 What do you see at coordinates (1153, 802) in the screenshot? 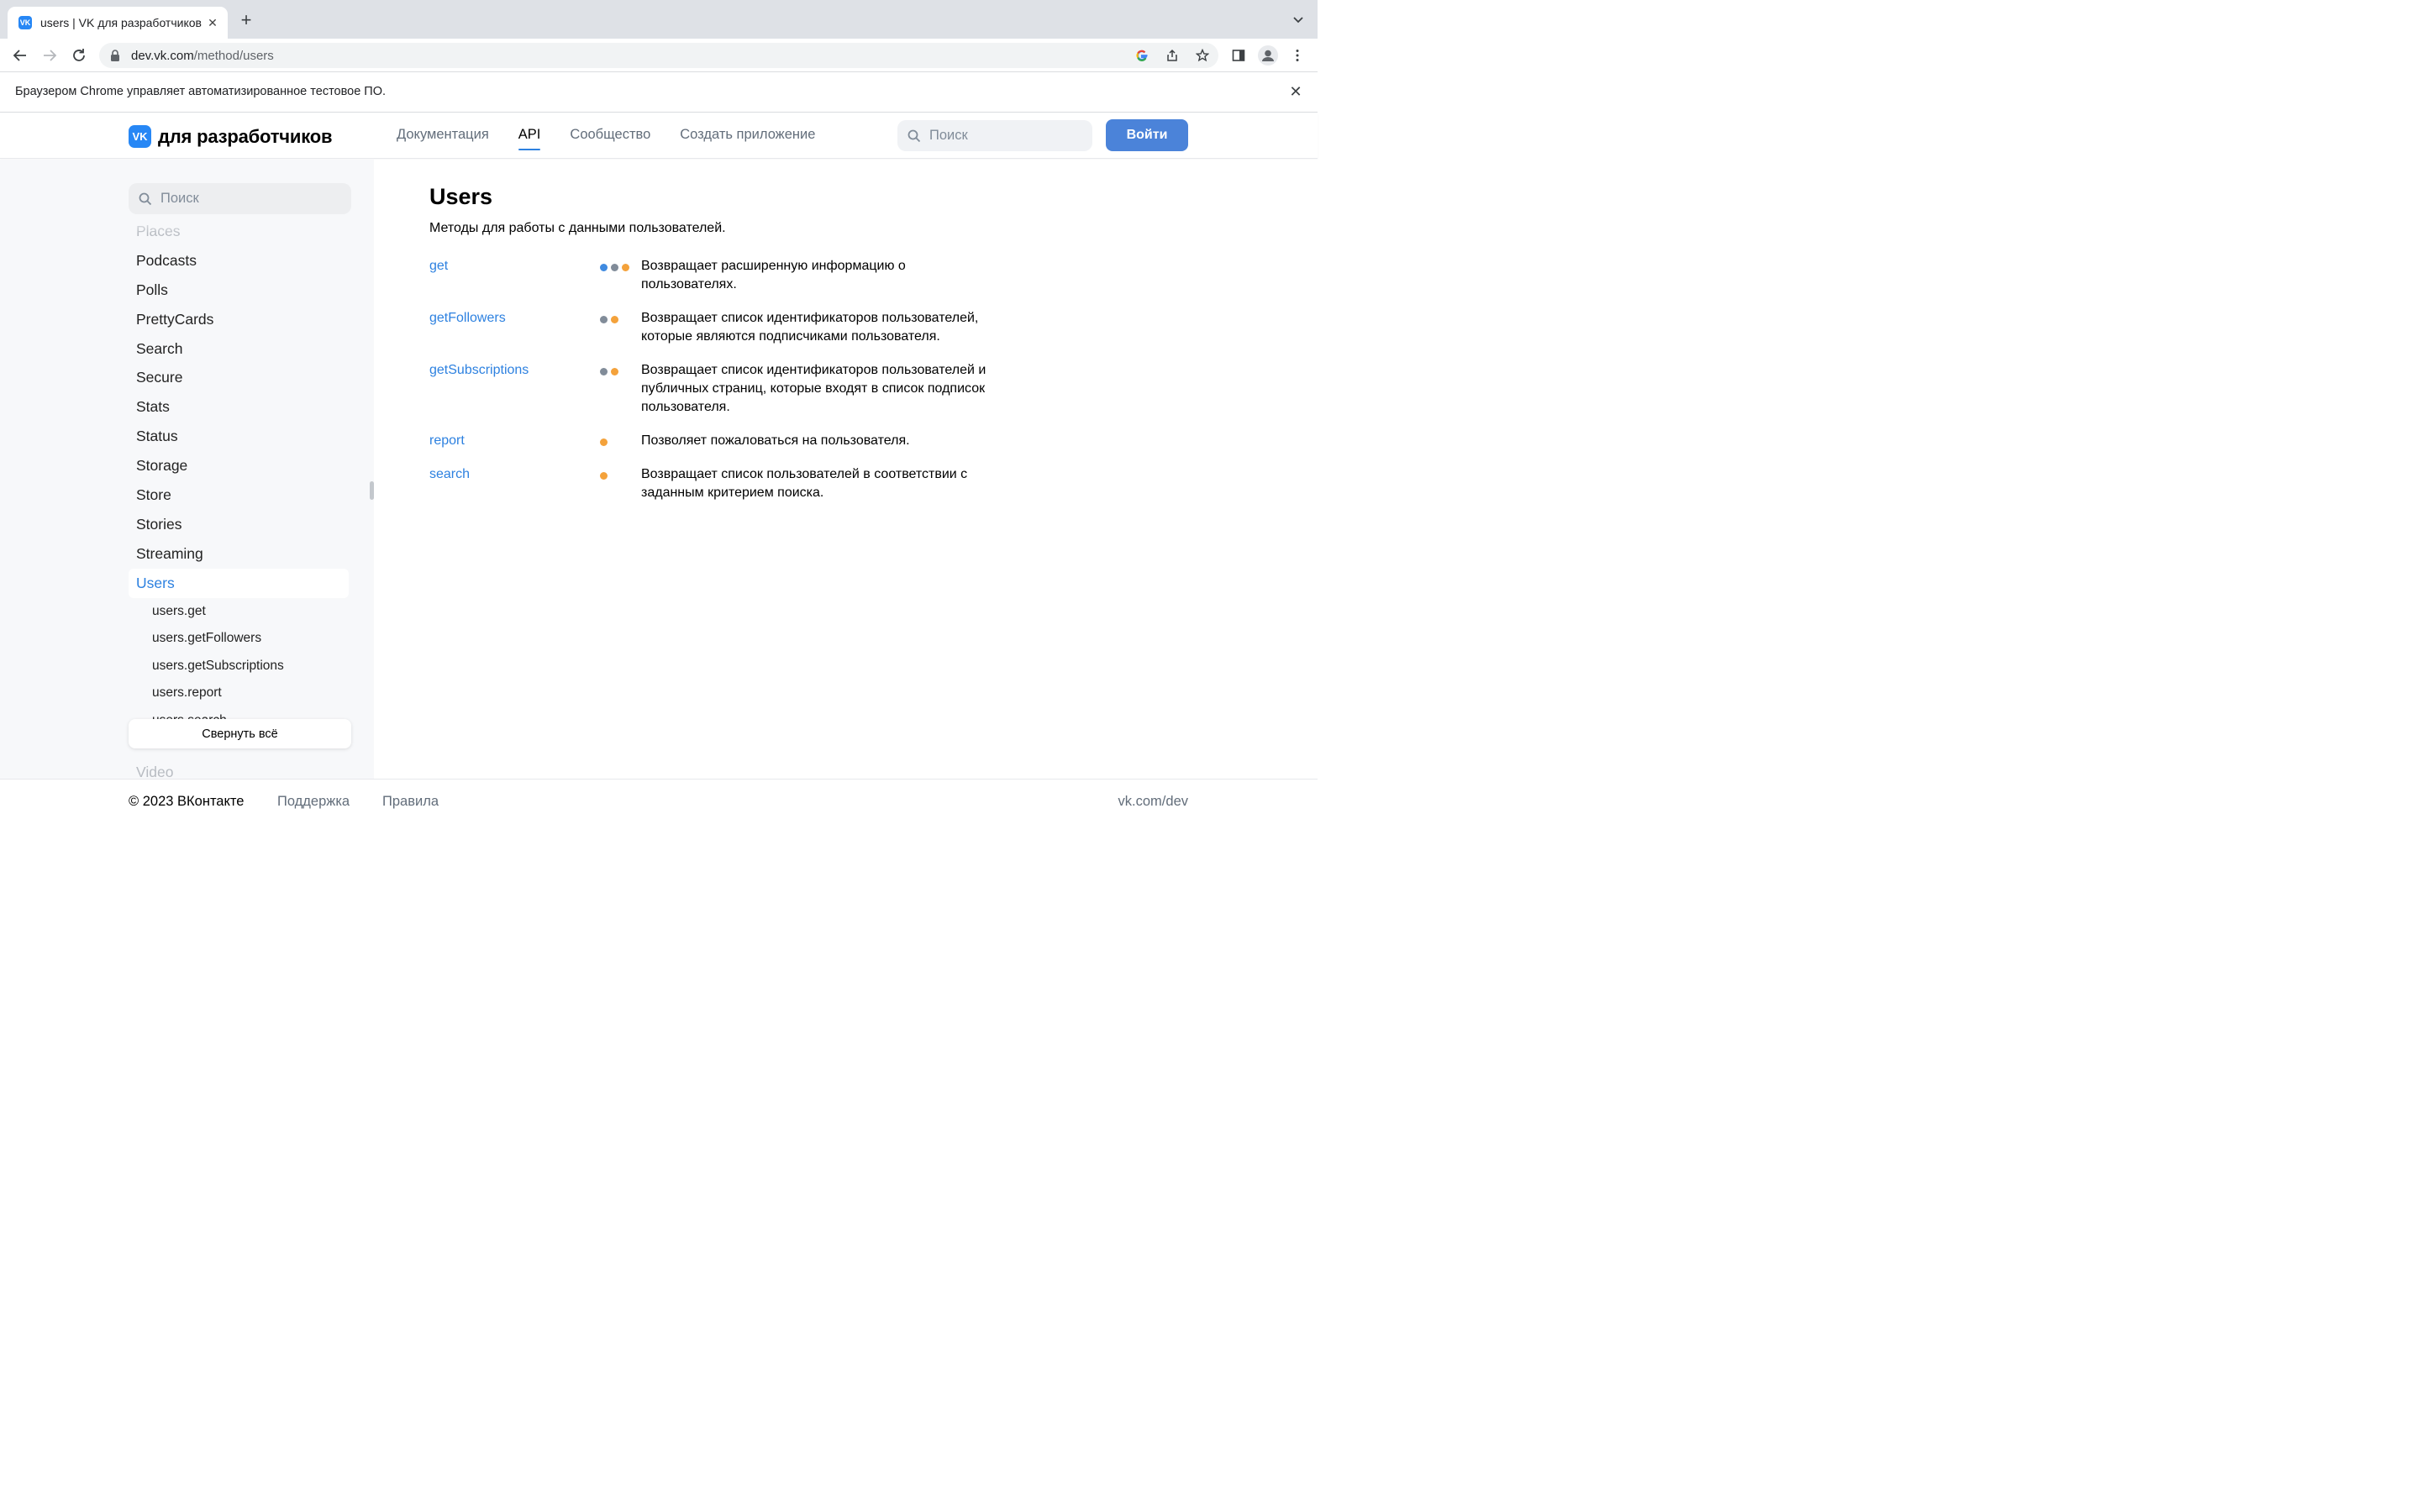
I see `footer-link-vk-dev: vk.com/dev` at bounding box center [1153, 802].